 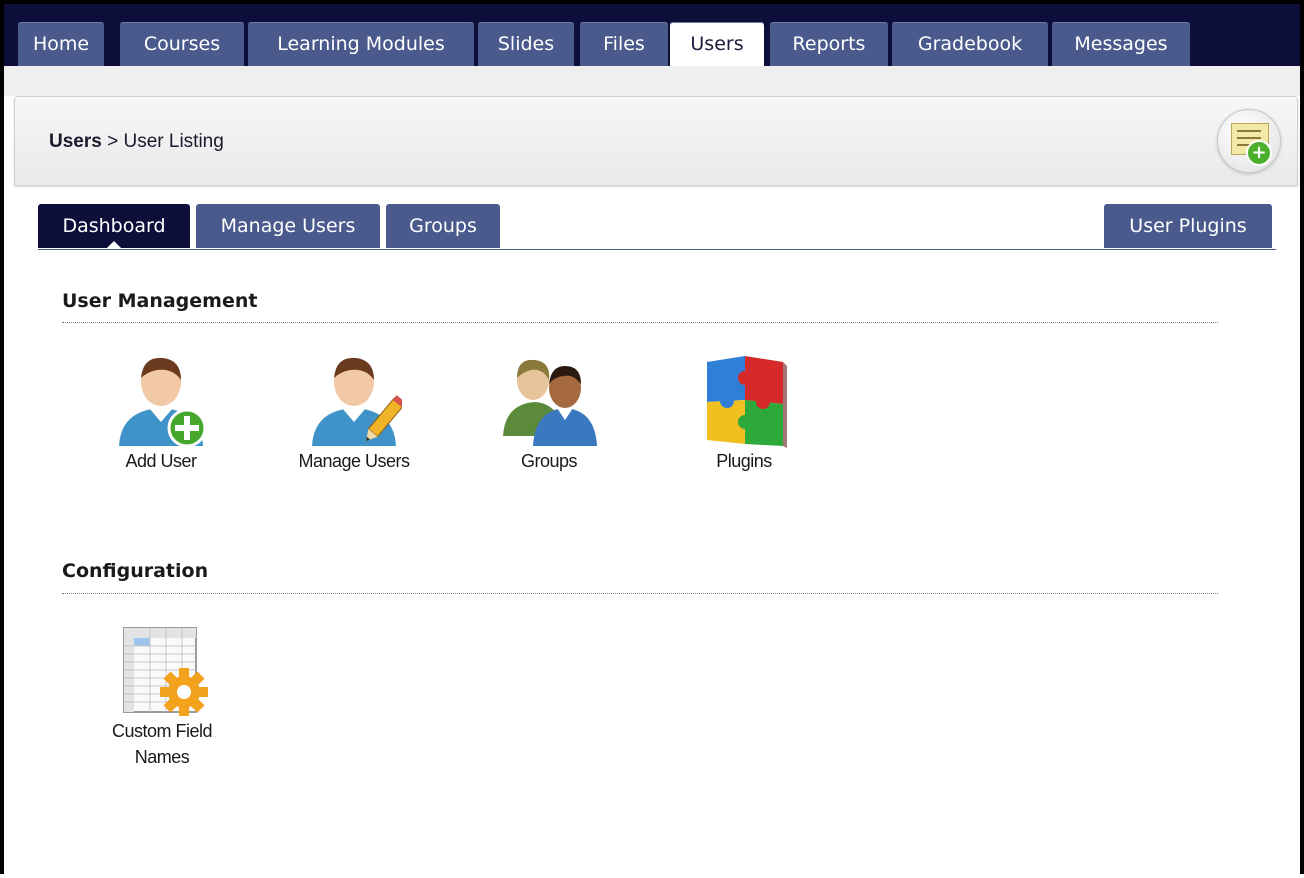 What do you see at coordinates (75, 141) in the screenshot?
I see `breadcrumb-root: Users` at bounding box center [75, 141].